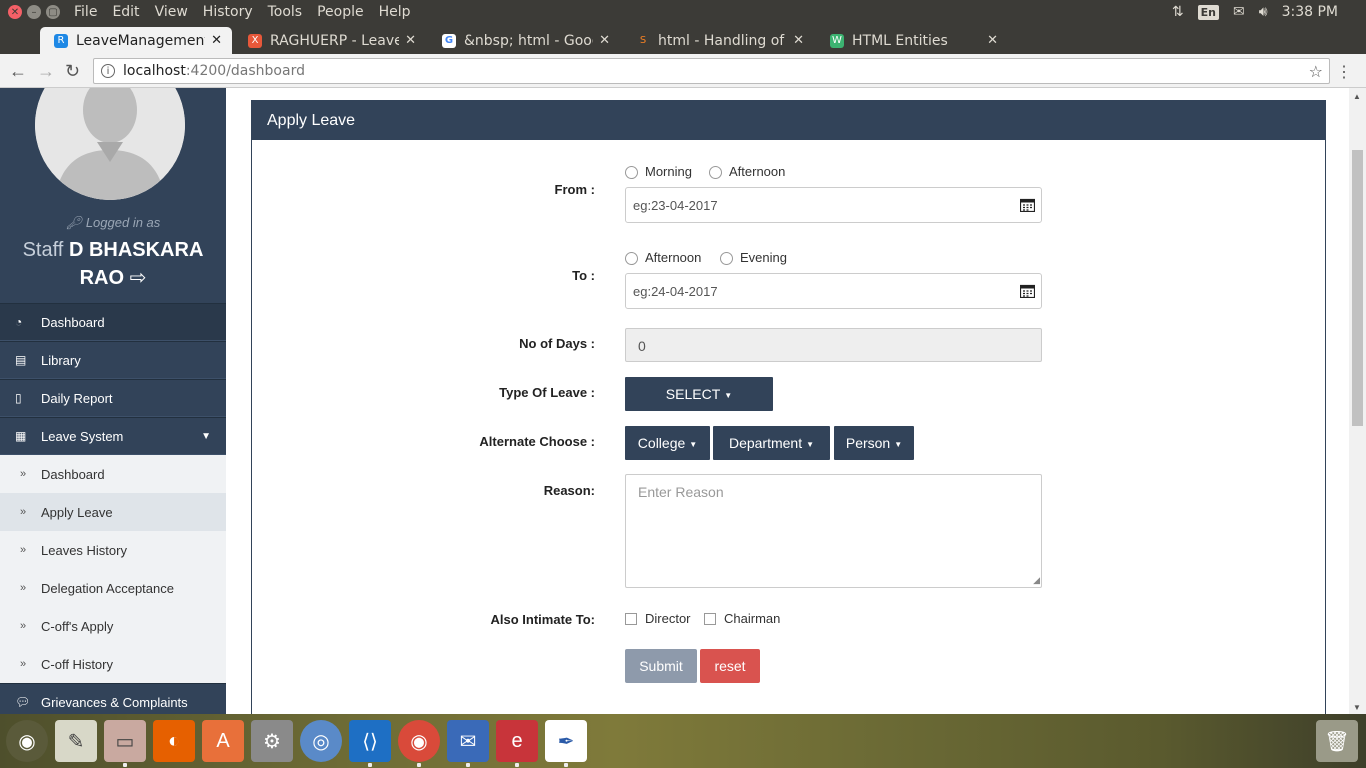  I want to click on minimize-window-button: –, so click(34, 12).